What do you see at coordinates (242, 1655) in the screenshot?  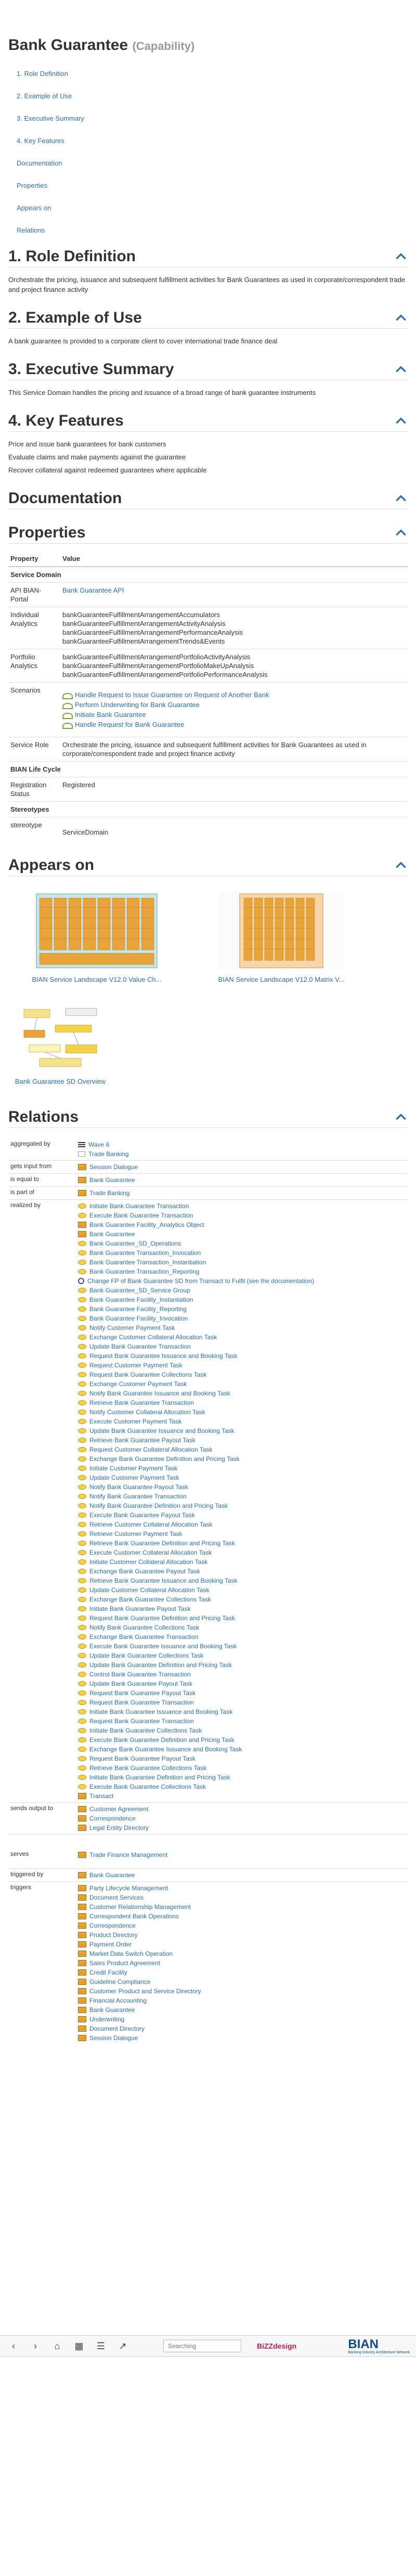 I see `relation-item: Update Bank Guarantee Collections Task` at bounding box center [242, 1655].